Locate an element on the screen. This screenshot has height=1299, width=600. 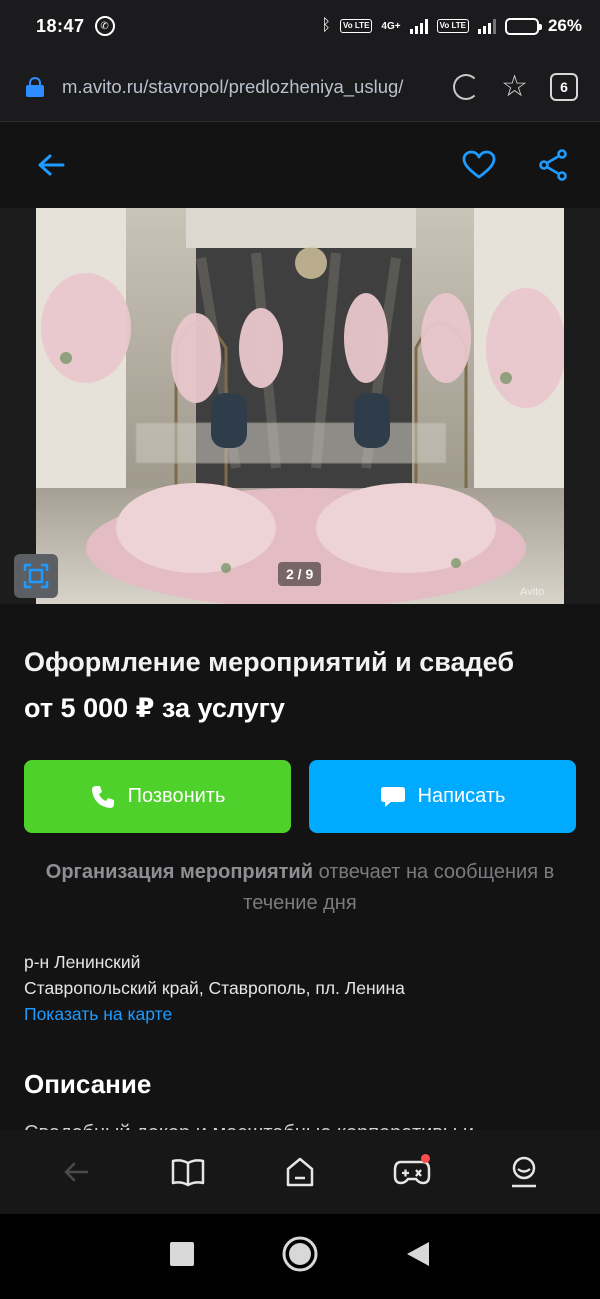
fullscreen-button is located at coordinates (36, 576).